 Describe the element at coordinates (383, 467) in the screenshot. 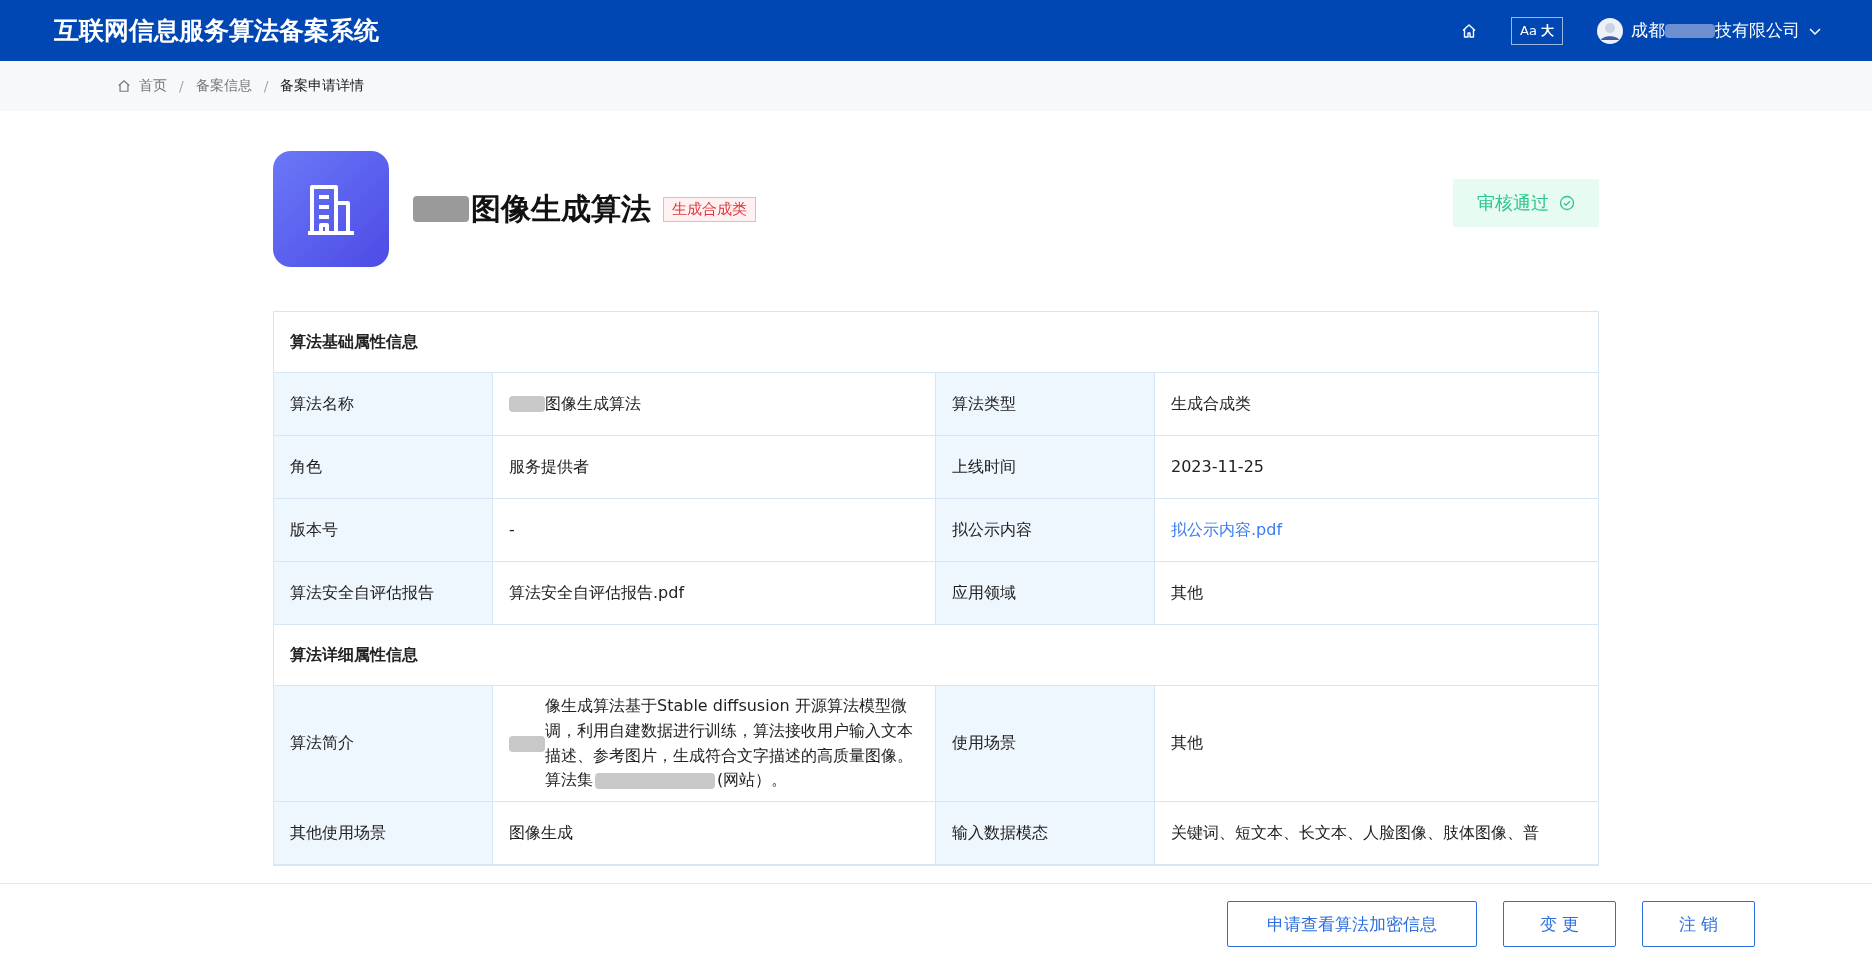

I see `field-label: 角色` at that location.